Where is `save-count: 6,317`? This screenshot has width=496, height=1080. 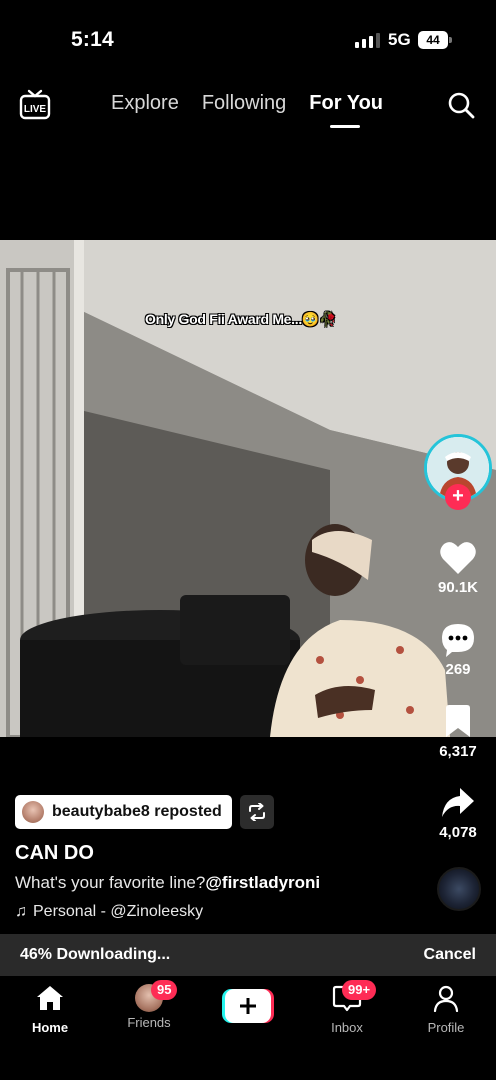 save-count: 6,317 is located at coordinates (458, 751).